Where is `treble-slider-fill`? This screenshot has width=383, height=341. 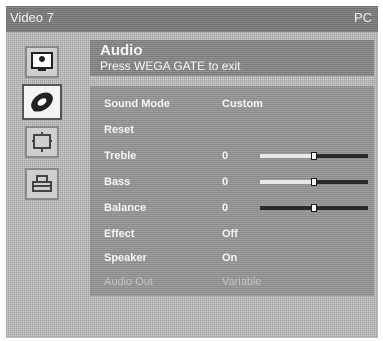
treble-slider-fill is located at coordinates (287, 156).